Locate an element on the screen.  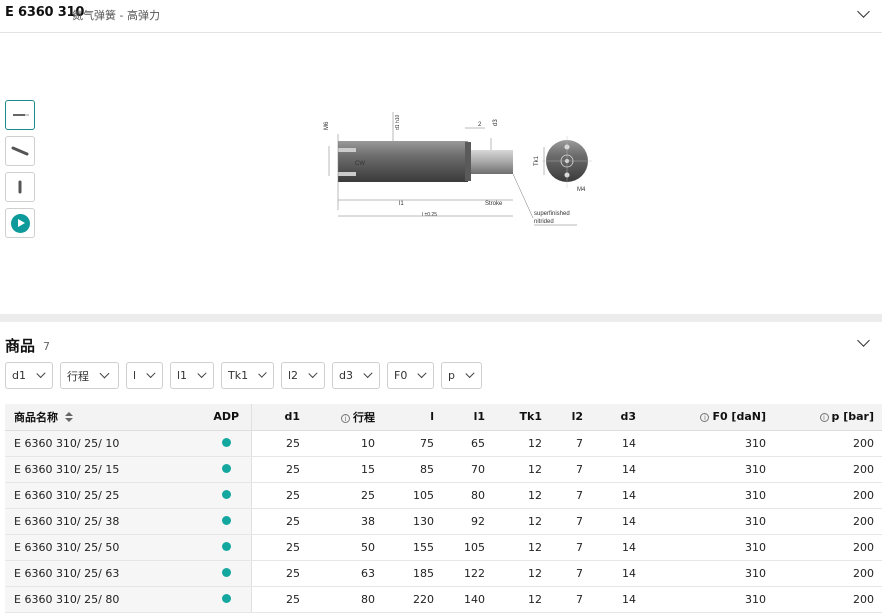
d1-label: d1 h10 is located at coordinates (398, 122).